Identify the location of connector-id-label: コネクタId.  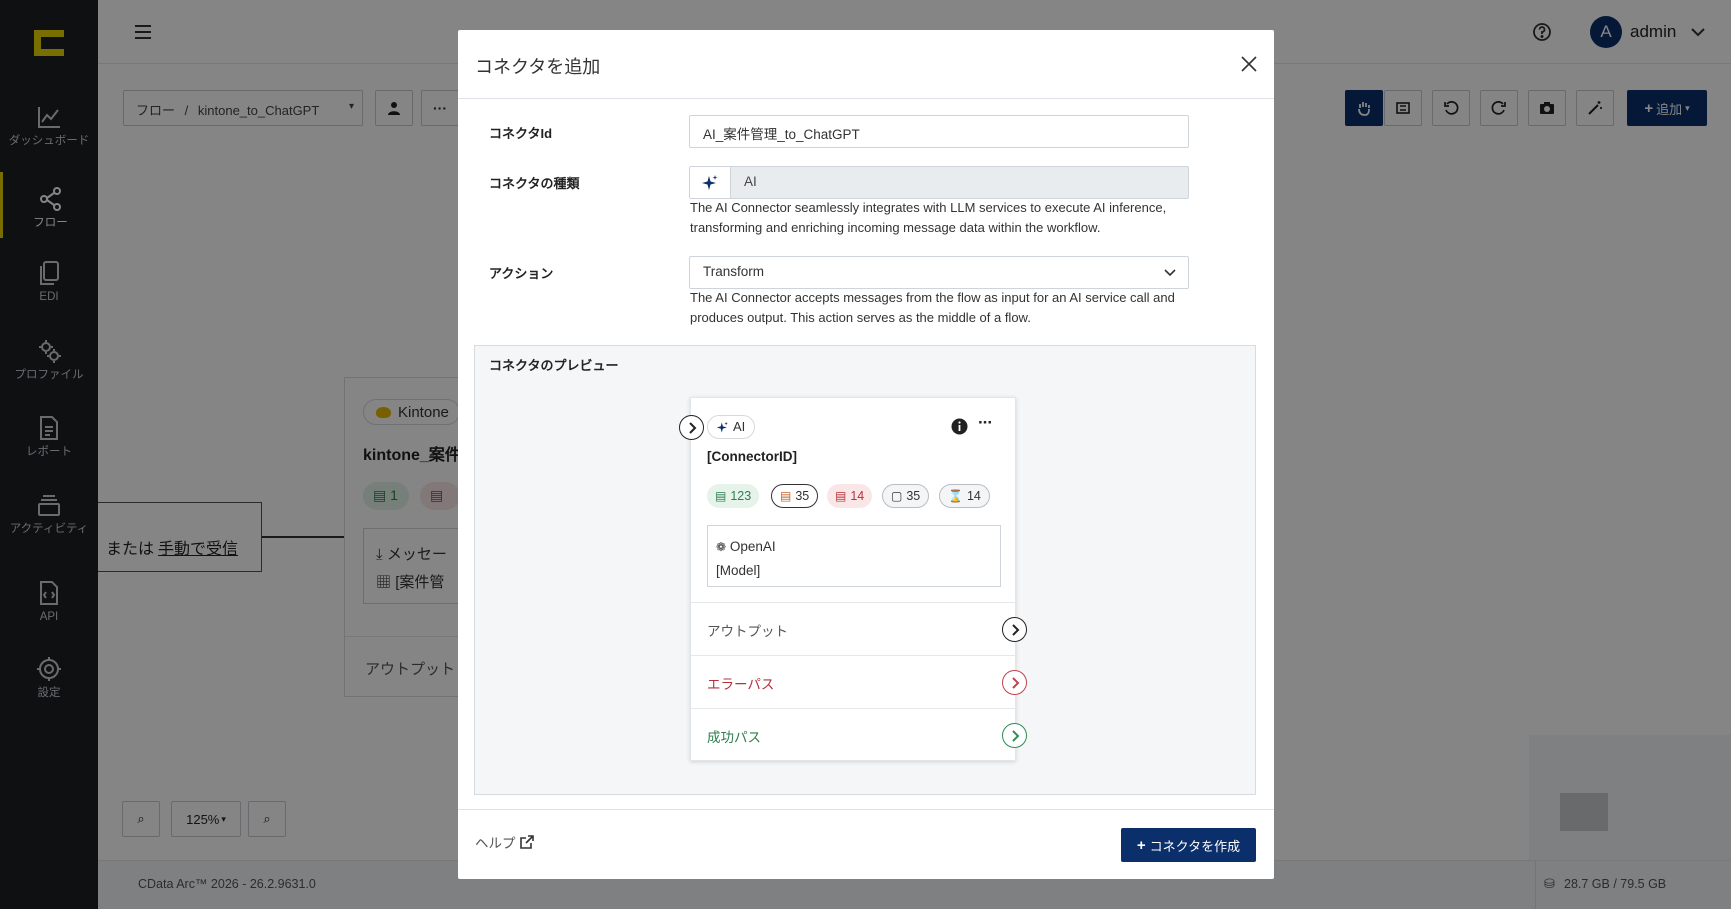
(521, 133).